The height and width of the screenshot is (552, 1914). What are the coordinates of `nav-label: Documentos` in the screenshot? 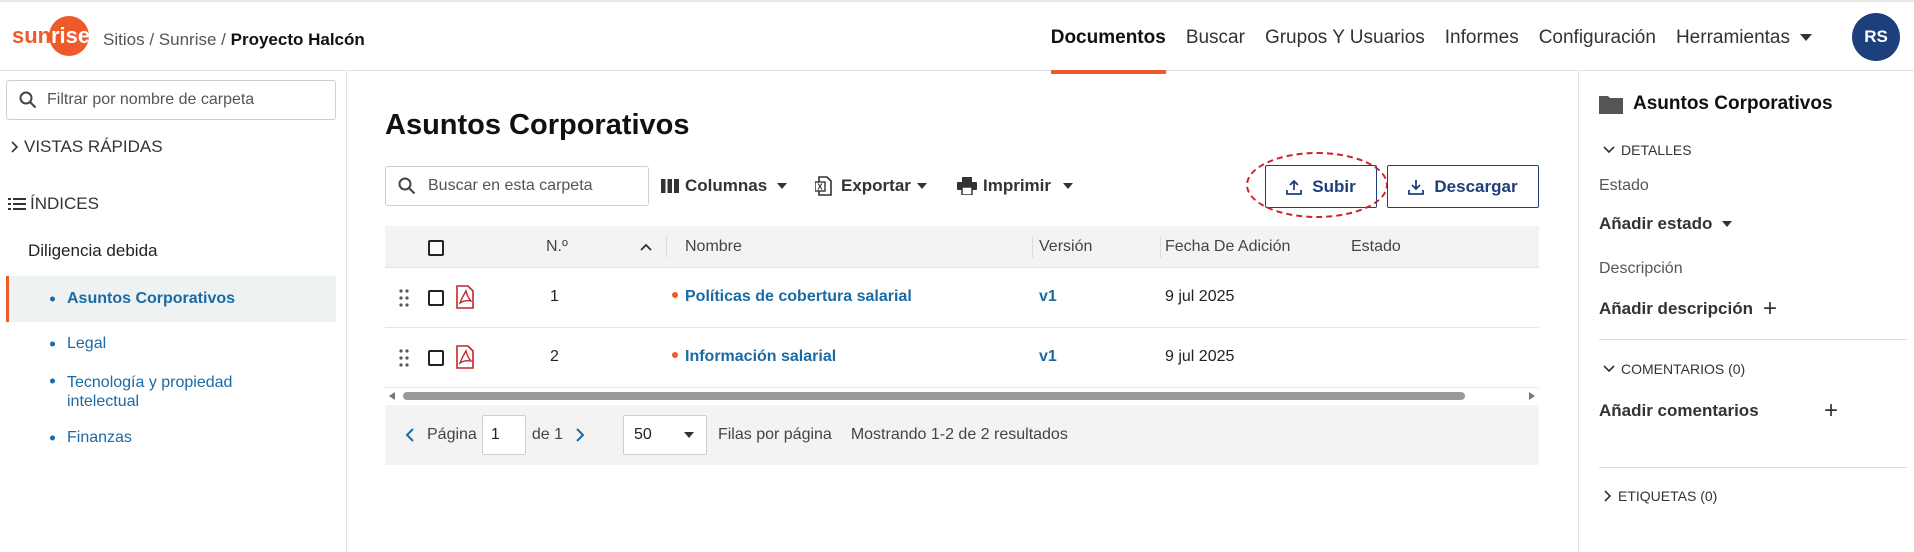 It's located at (1108, 37).